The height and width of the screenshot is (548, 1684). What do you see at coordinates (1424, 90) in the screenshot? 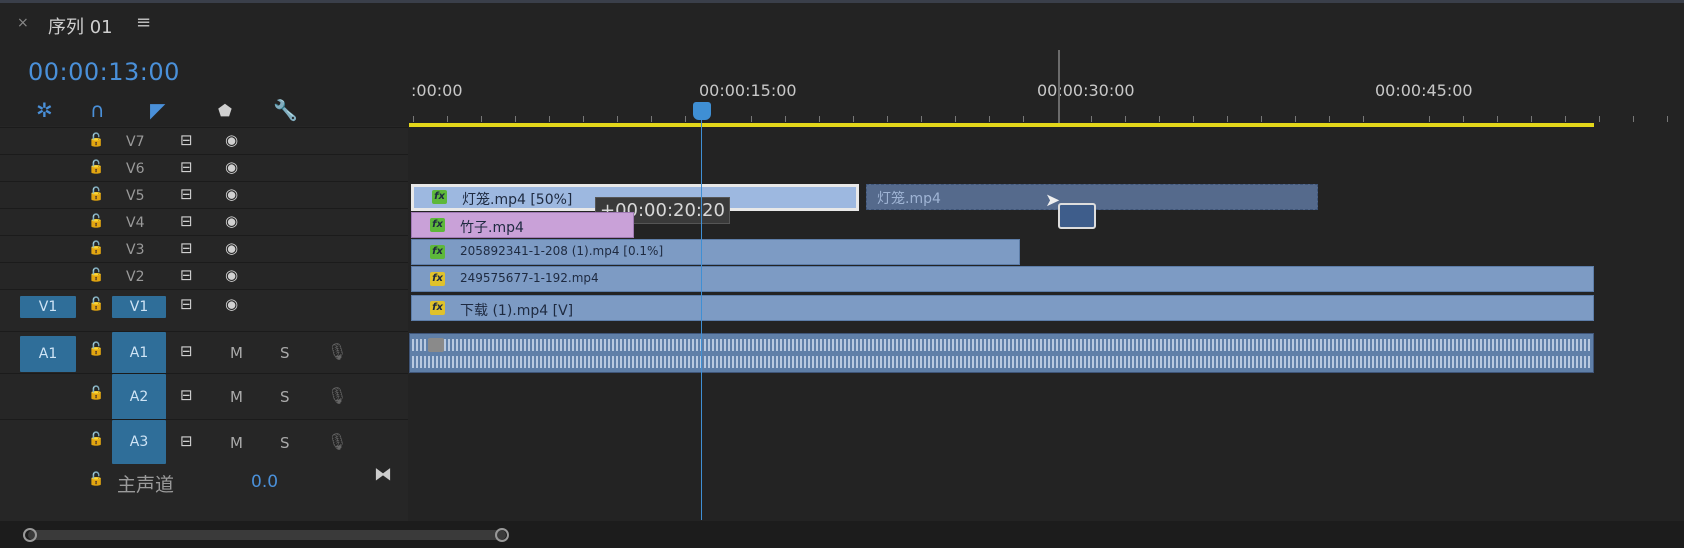
I see `ruler-label-45: 00:00:45:00` at bounding box center [1424, 90].